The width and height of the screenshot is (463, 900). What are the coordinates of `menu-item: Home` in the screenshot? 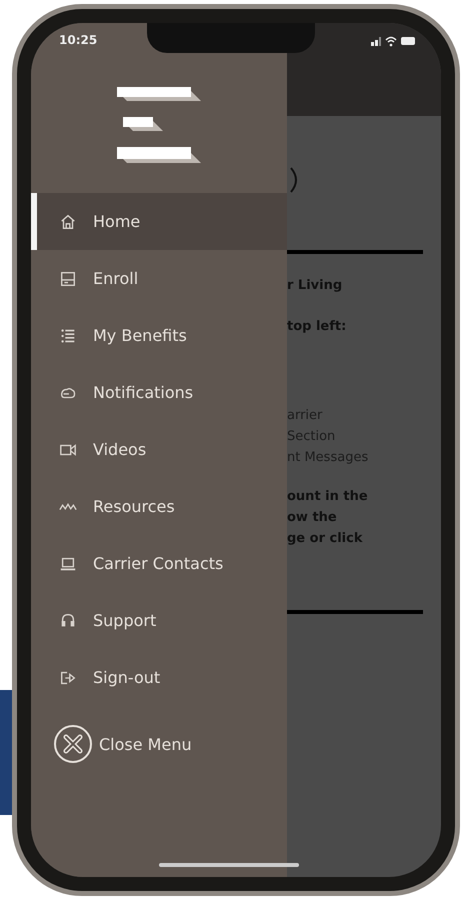 It's located at (159, 221).